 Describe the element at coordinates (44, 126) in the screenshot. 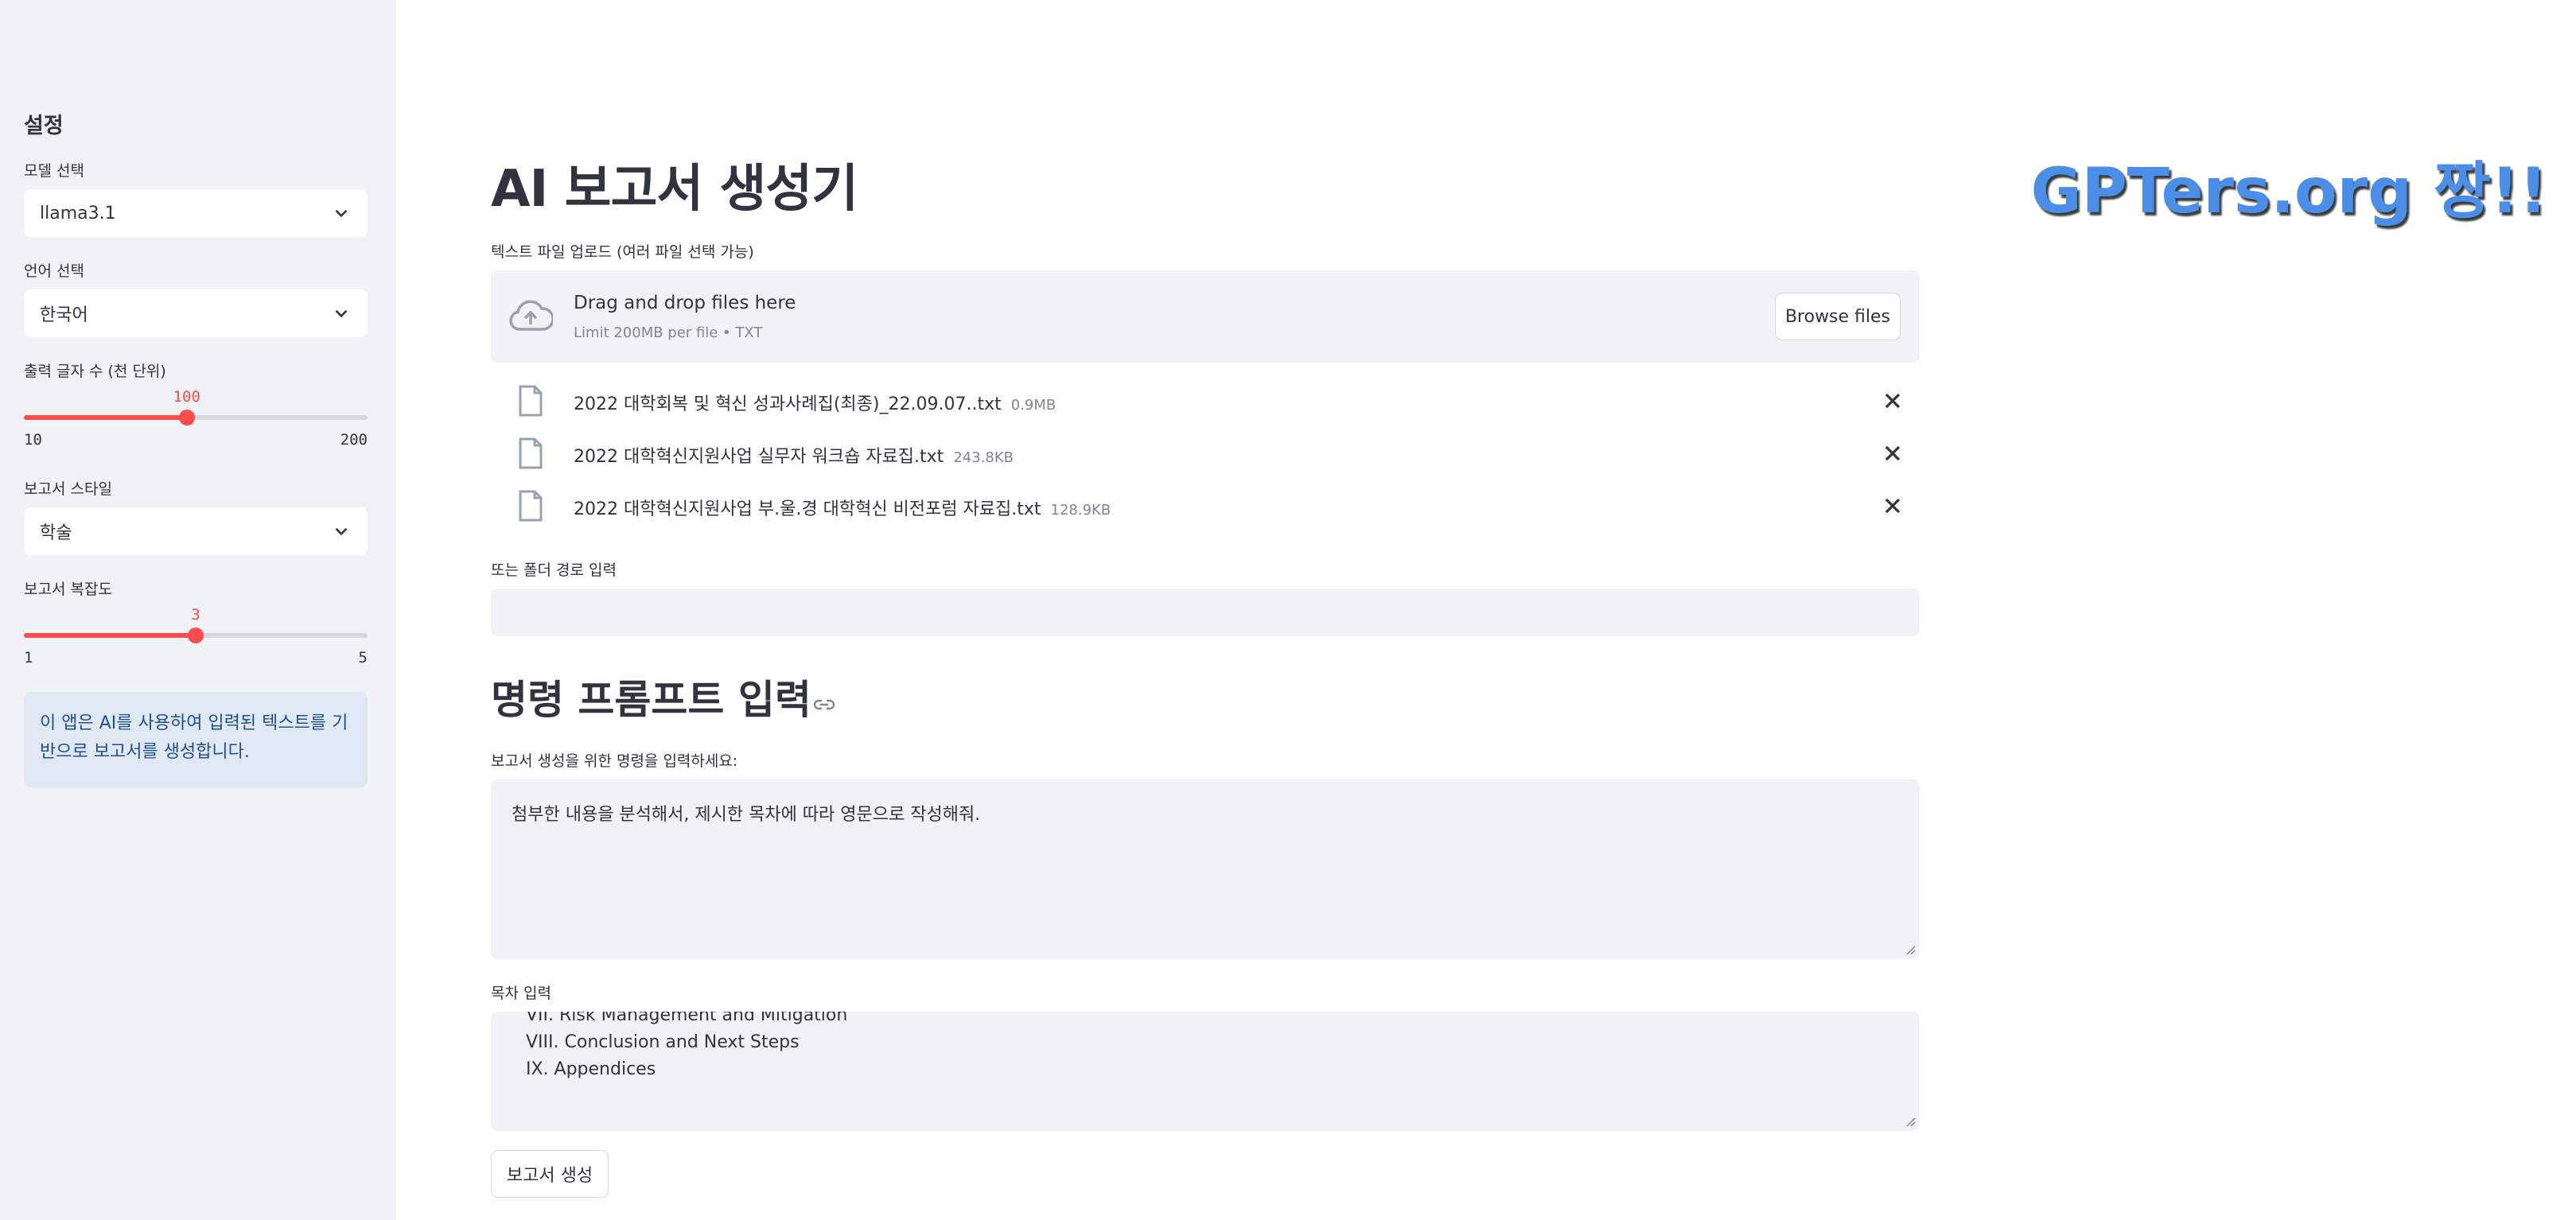

I see `sidebar-title: 설정` at that location.